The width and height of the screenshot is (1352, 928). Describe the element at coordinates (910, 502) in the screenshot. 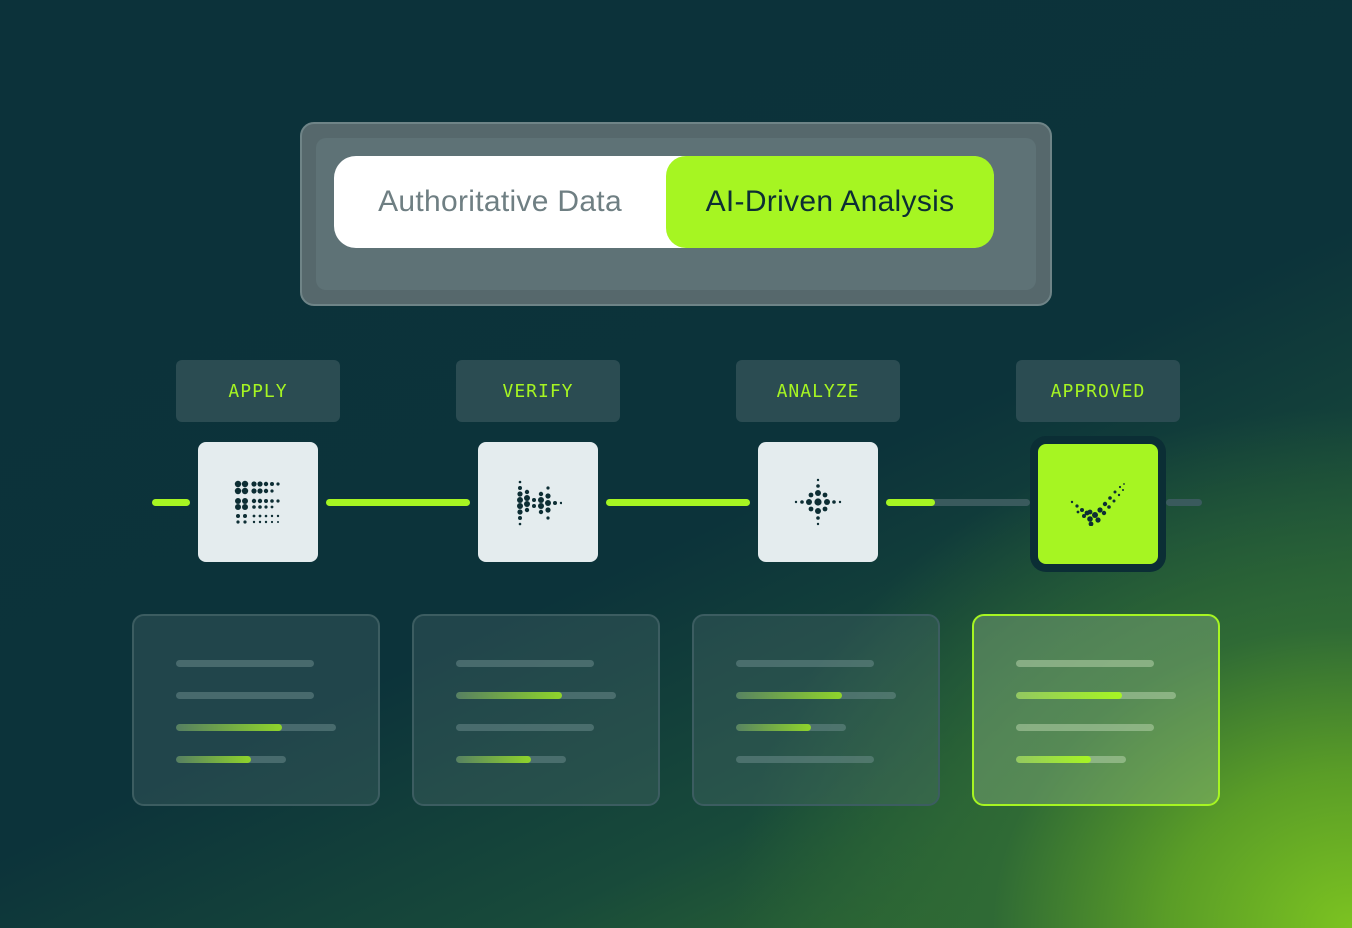

I see `connector-analyze-approved-progress` at that location.